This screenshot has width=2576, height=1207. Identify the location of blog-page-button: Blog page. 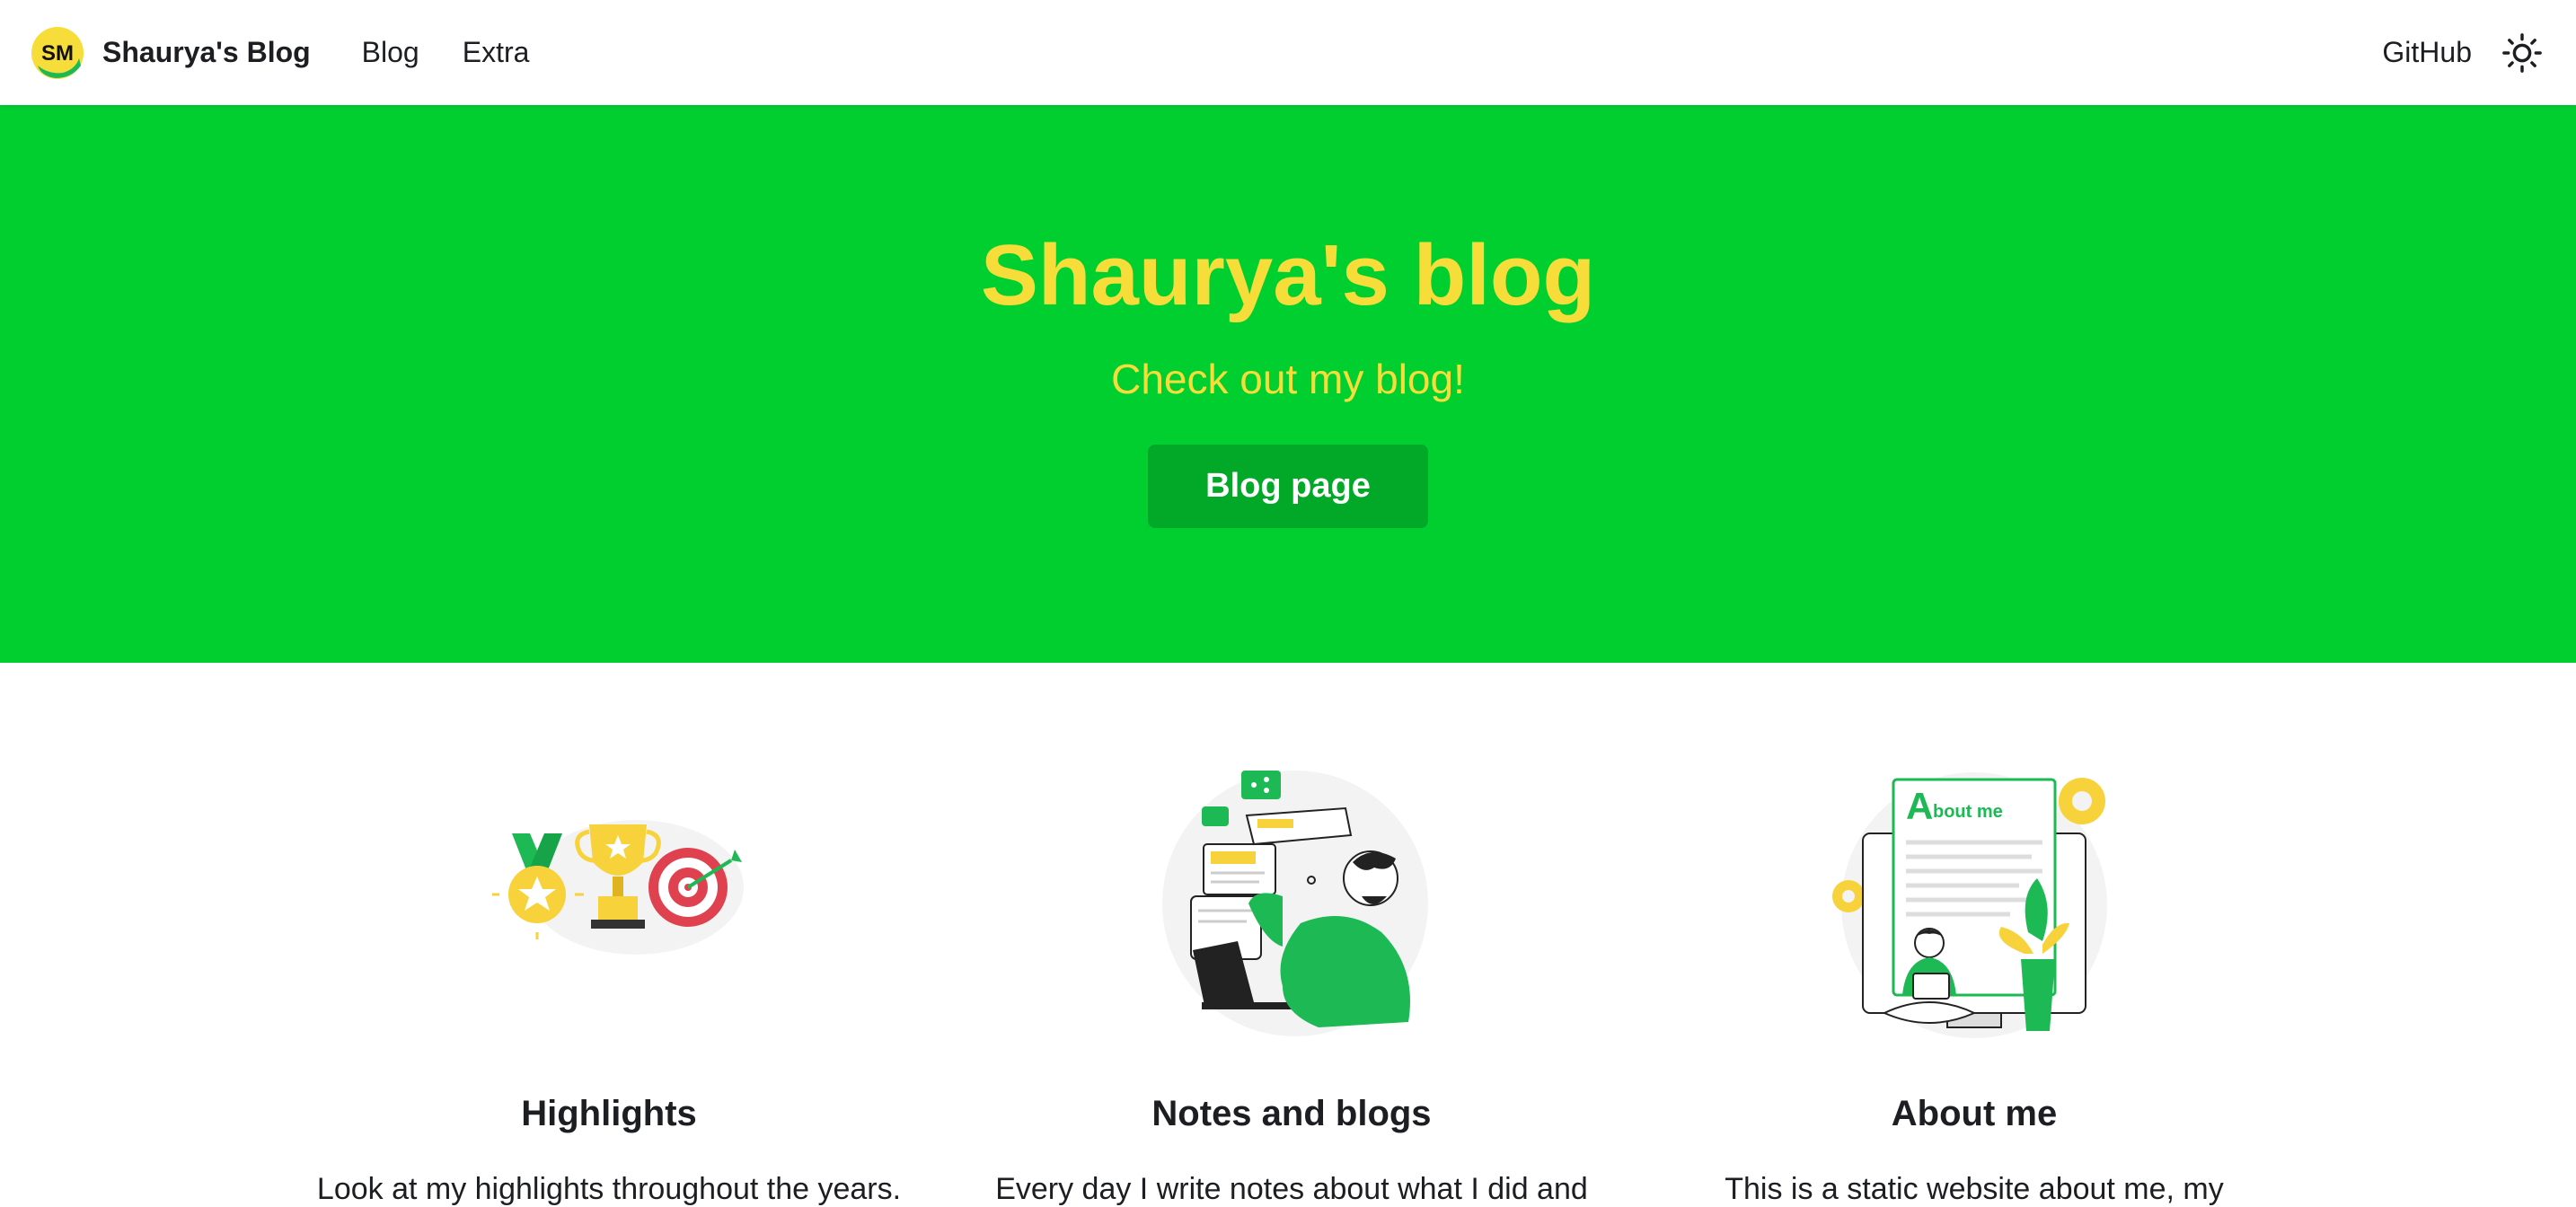
(1288, 486).